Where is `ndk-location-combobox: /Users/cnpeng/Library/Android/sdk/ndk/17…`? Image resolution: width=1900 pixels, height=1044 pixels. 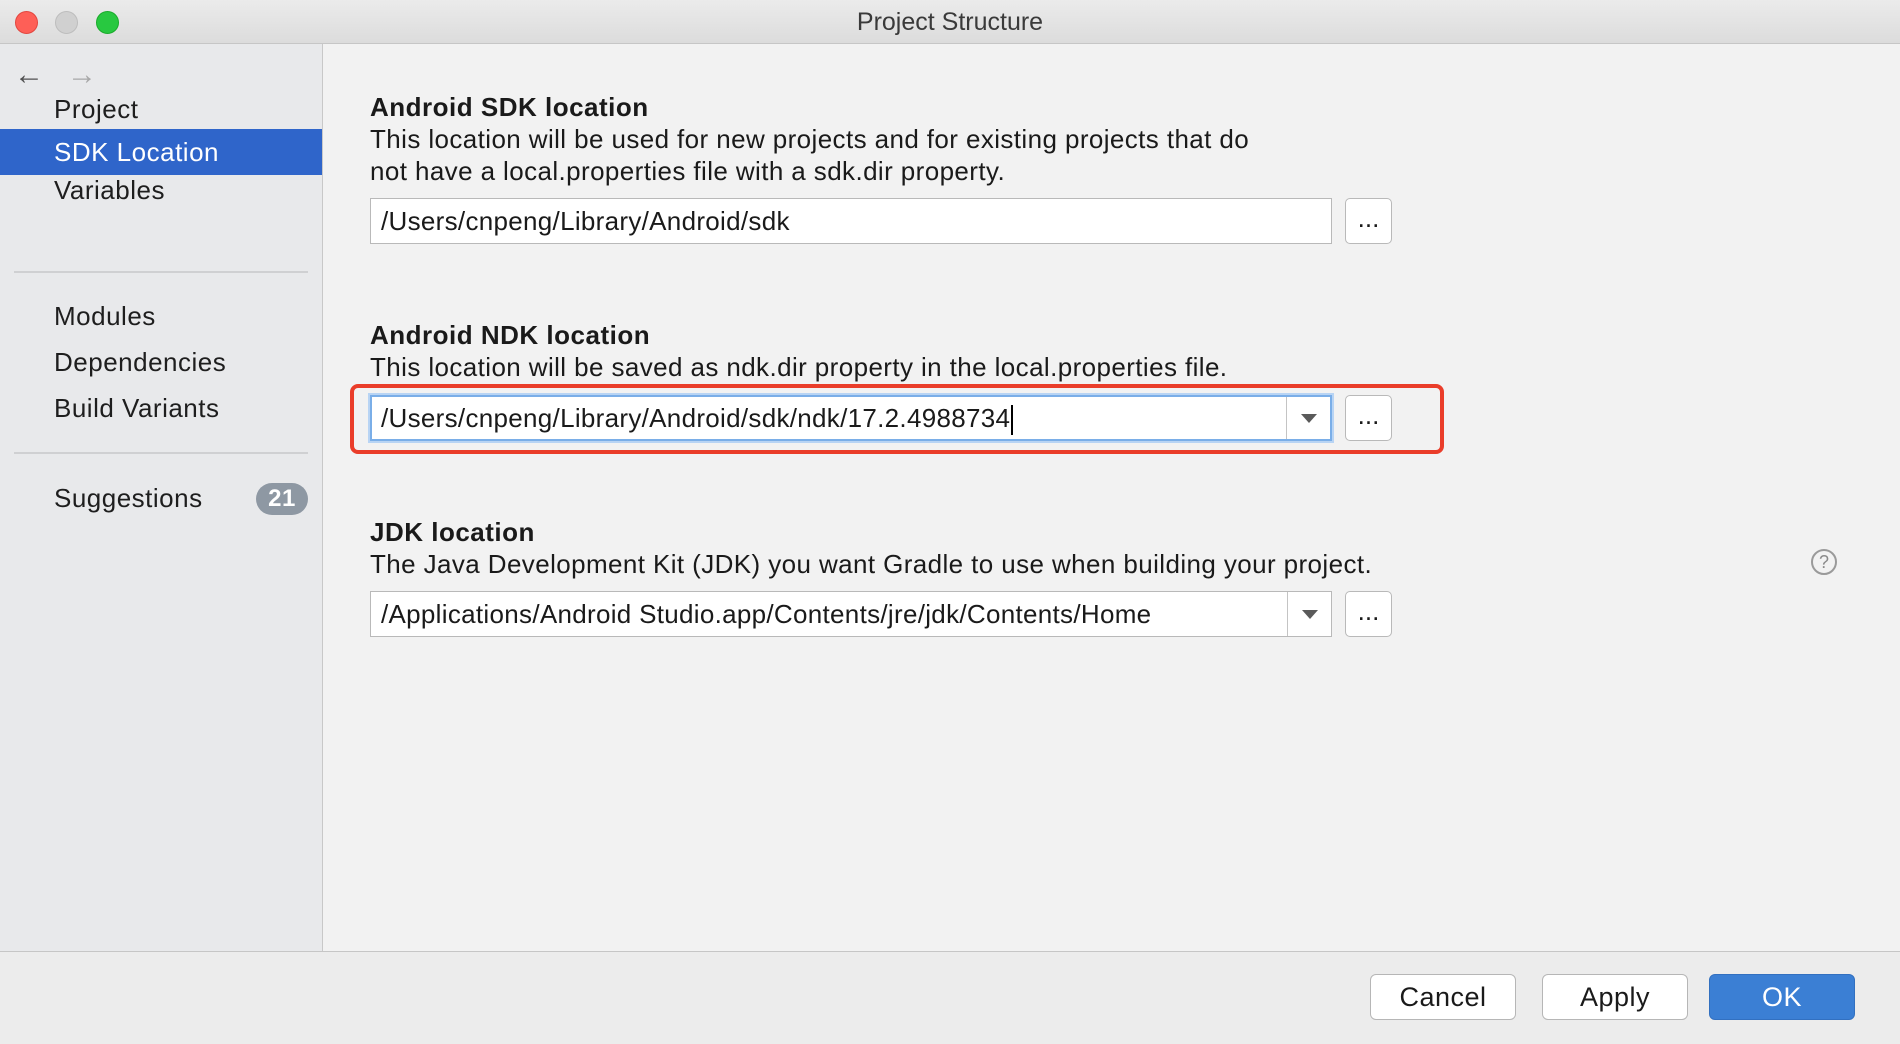 ndk-location-combobox: /Users/cnpeng/Library/Android/sdk/ndk/17… is located at coordinates (851, 418).